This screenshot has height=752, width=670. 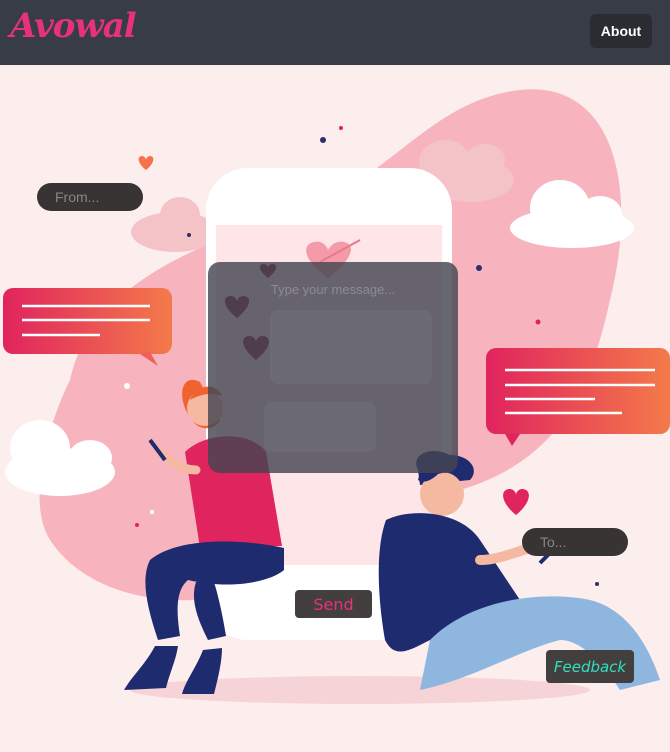 I want to click on about-button: About, so click(x=621, y=31).